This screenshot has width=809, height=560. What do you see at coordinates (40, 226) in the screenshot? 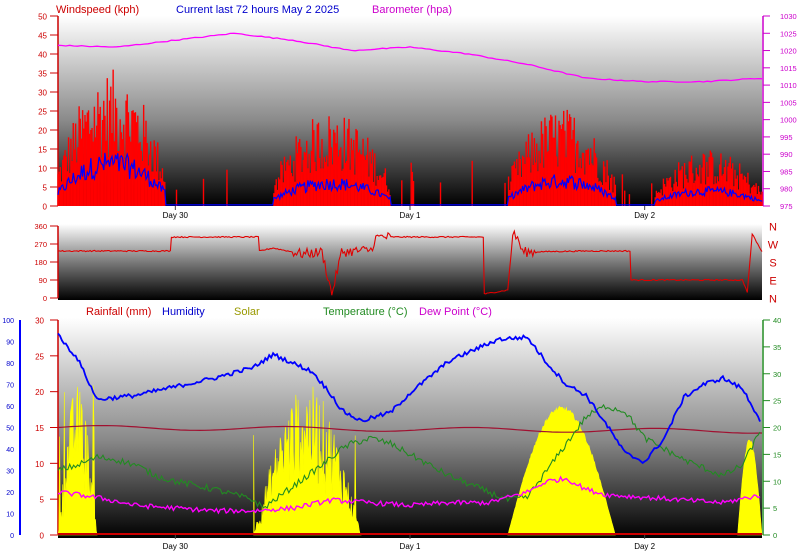
I see `direction-tick-label: 360` at bounding box center [40, 226].